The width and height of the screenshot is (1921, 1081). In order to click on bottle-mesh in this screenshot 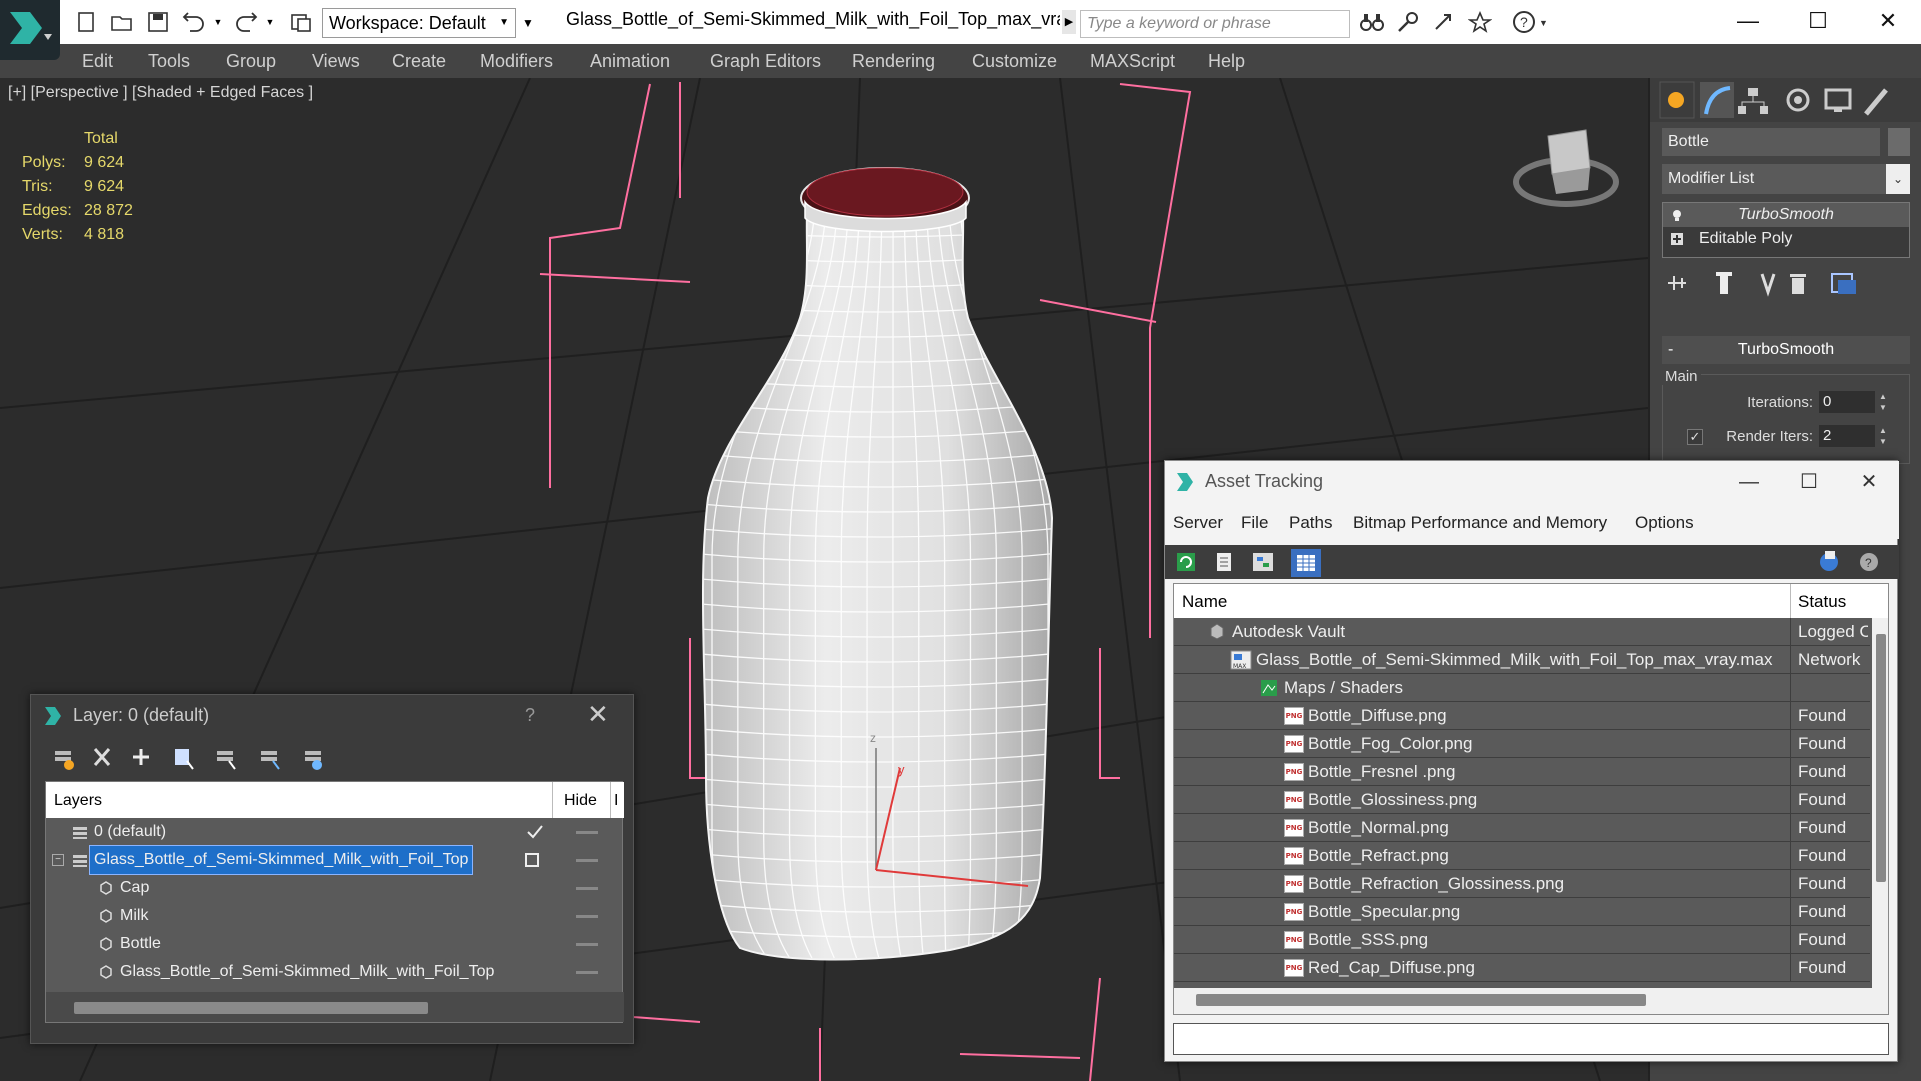, I will do `click(875, 564)`.